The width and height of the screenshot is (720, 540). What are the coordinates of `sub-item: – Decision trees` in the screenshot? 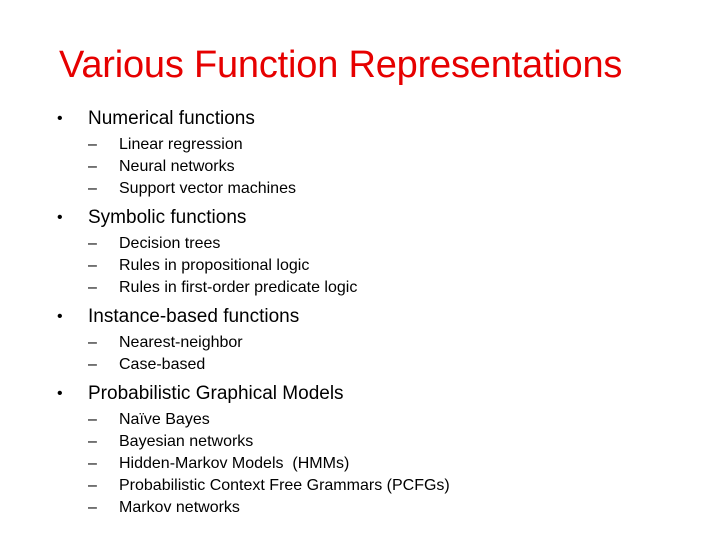 It's located at (377, 244).